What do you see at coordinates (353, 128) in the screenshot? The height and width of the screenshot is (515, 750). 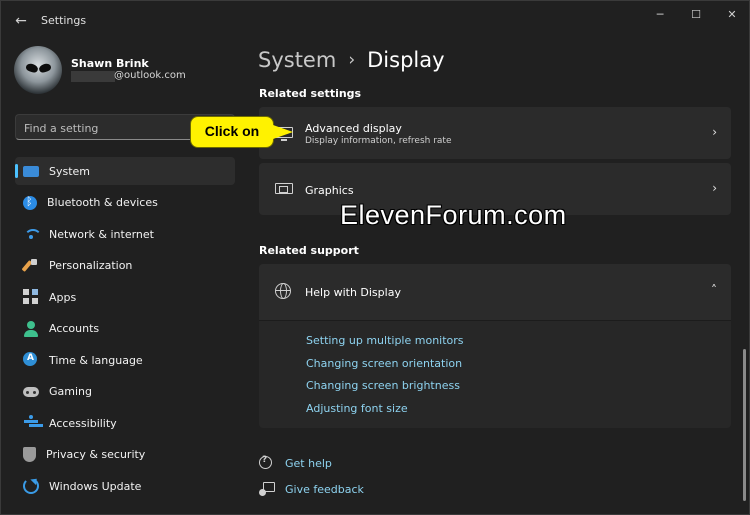 I see `card-title: Advanced display` at bounding box center [353, 128].